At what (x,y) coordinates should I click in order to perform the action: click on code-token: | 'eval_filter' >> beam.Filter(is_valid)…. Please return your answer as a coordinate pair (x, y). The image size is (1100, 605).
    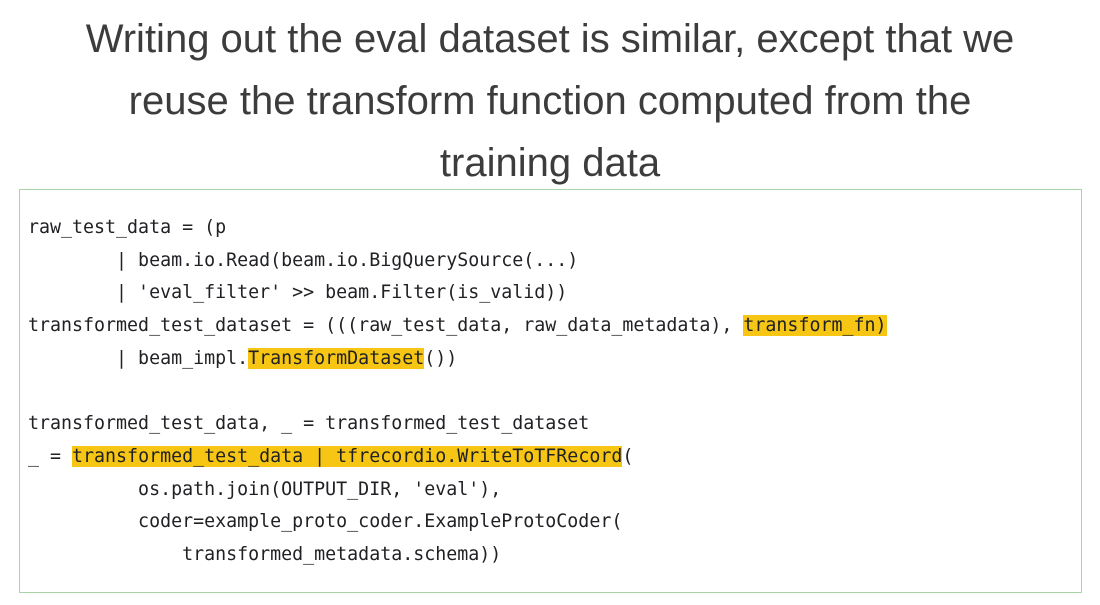
    Looking at the image, I should click on (298, 293).